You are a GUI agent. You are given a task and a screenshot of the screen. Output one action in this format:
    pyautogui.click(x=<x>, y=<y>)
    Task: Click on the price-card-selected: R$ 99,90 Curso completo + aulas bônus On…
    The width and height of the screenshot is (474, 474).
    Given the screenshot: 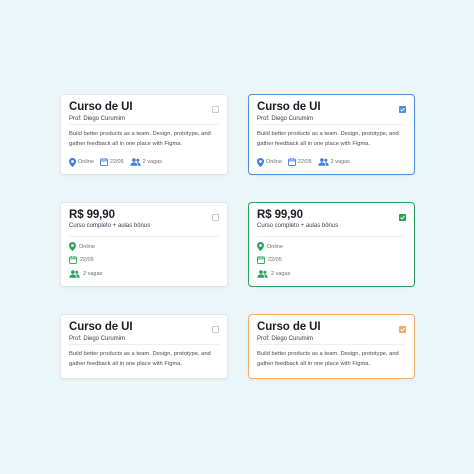 What is the action you would take?
    pyautogui.click(x=331, y=244)
    